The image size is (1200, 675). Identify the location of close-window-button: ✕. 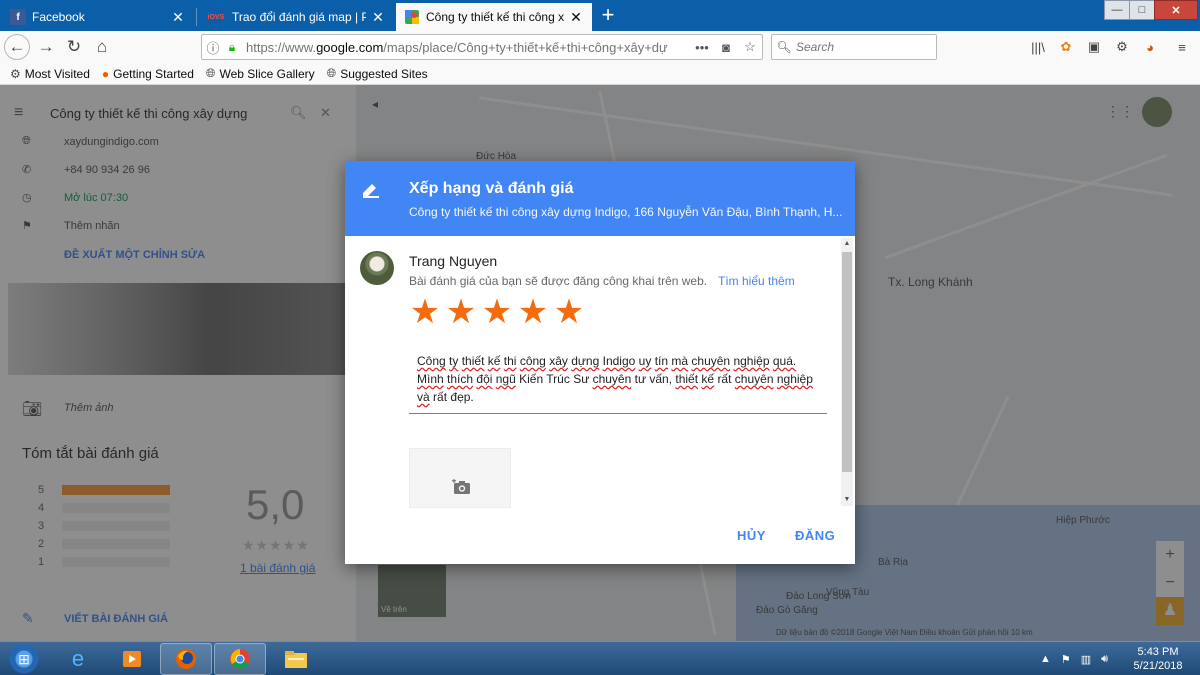
(1176, 10).